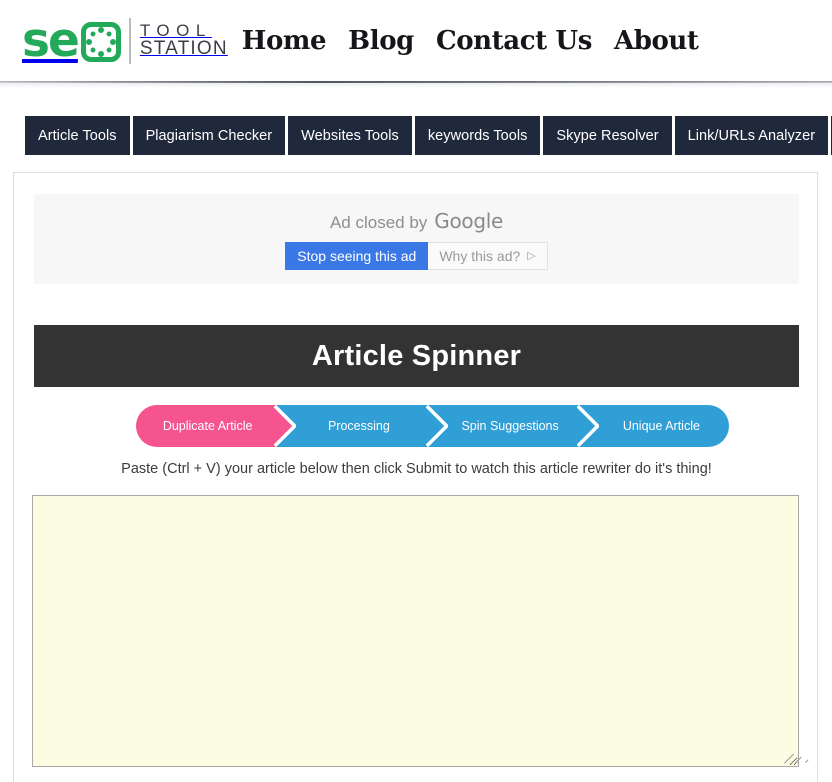  Describe the element at coordinates (175, 30) in the screenshot. I see `logo-word-tool: TOOL` at that location.